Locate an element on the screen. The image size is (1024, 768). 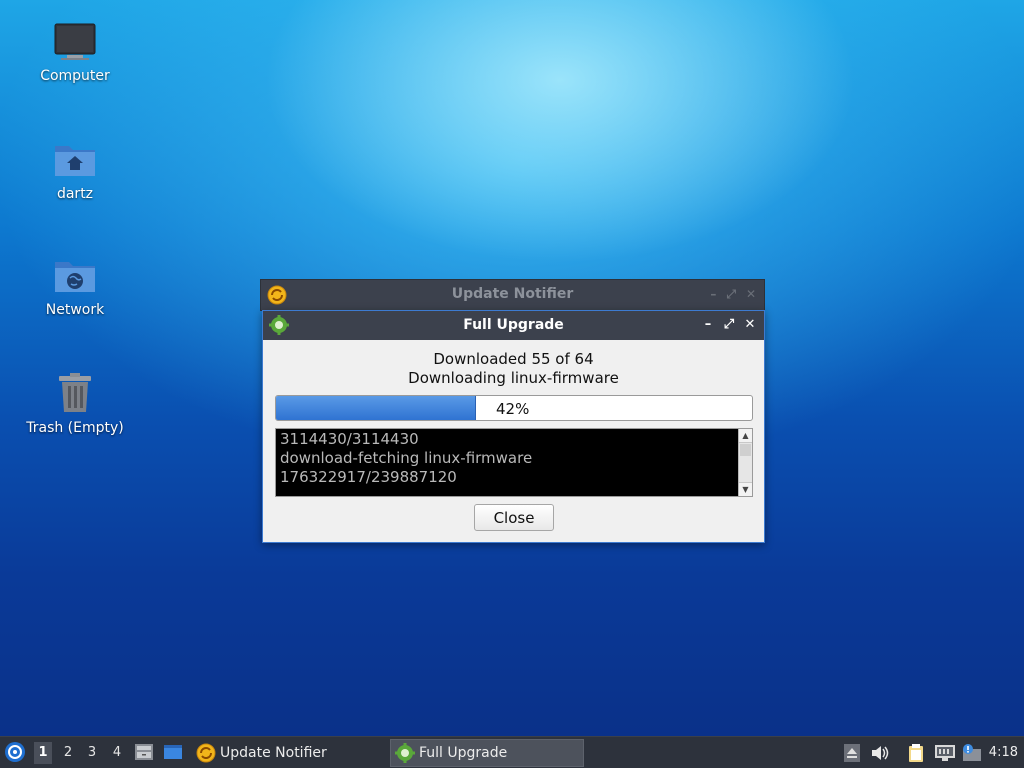
progress-text: 42% is located at coordinates (513, 409).